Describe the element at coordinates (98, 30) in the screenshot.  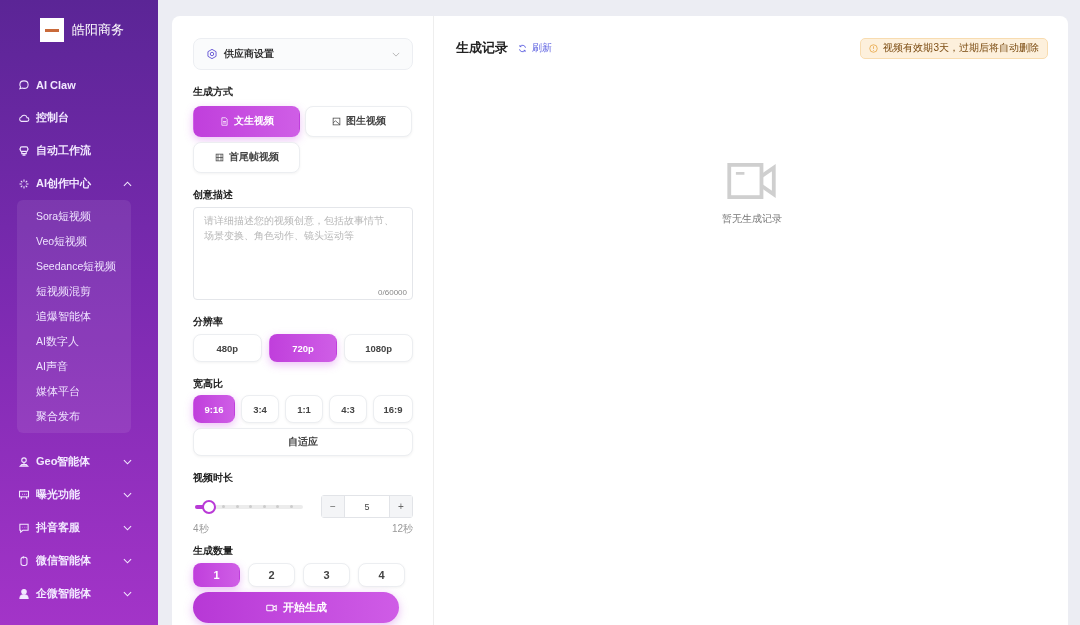
I see `brand-name: 皓阳商务` at that location.